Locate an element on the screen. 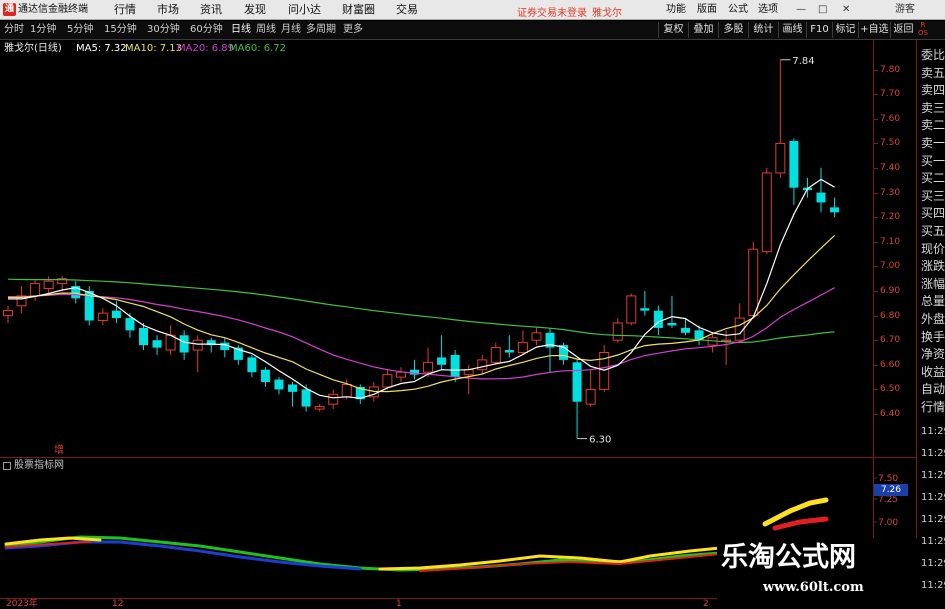  indicator-blue-band is located at coordinates (183, 555).